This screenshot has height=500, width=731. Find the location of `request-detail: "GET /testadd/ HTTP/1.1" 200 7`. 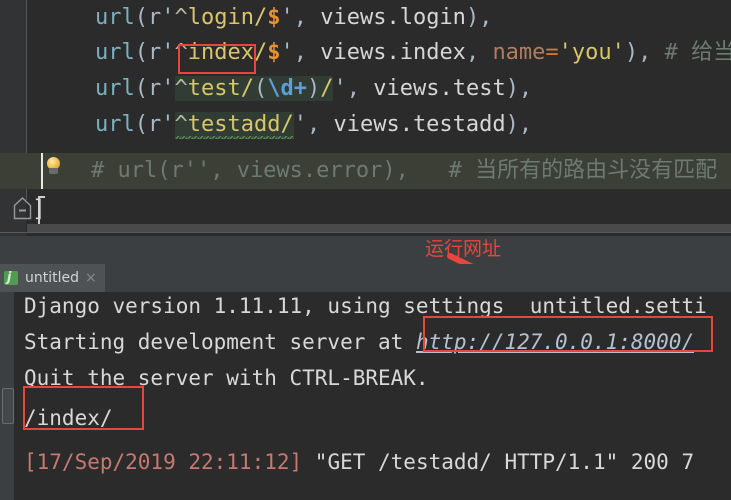

request-detail: "GET /testadd/ HTTP/1.1" 200 7 is located at coordinates (498, 462).